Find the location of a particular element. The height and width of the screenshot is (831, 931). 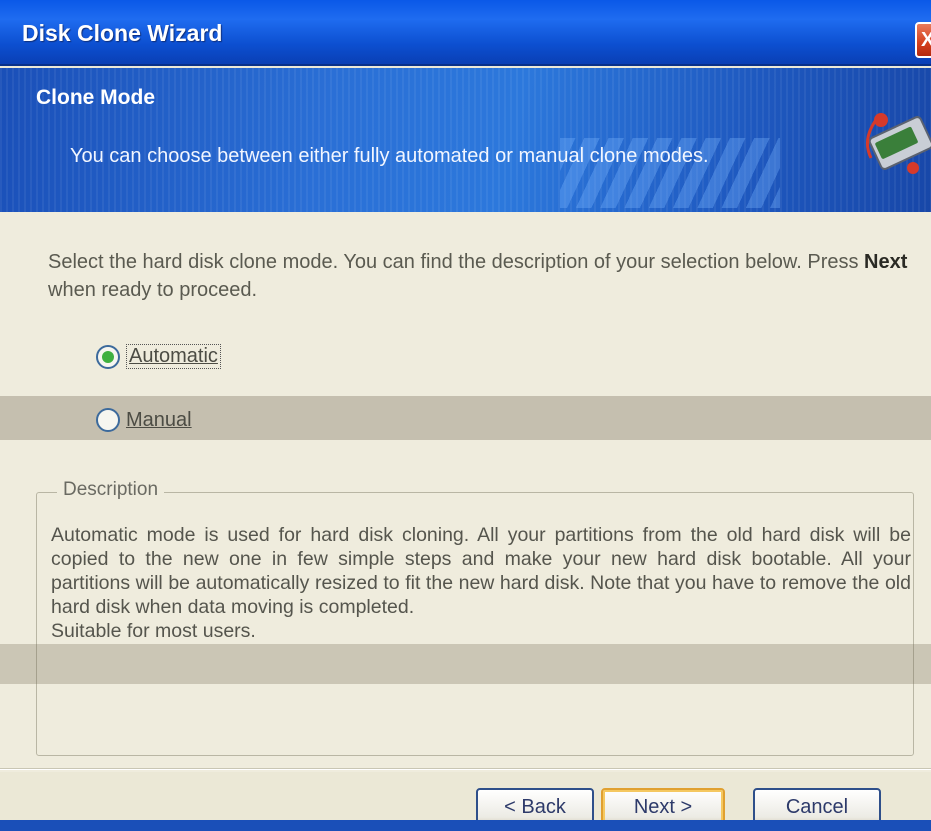

radio-manual-circle is located at coordinates (108, 420).